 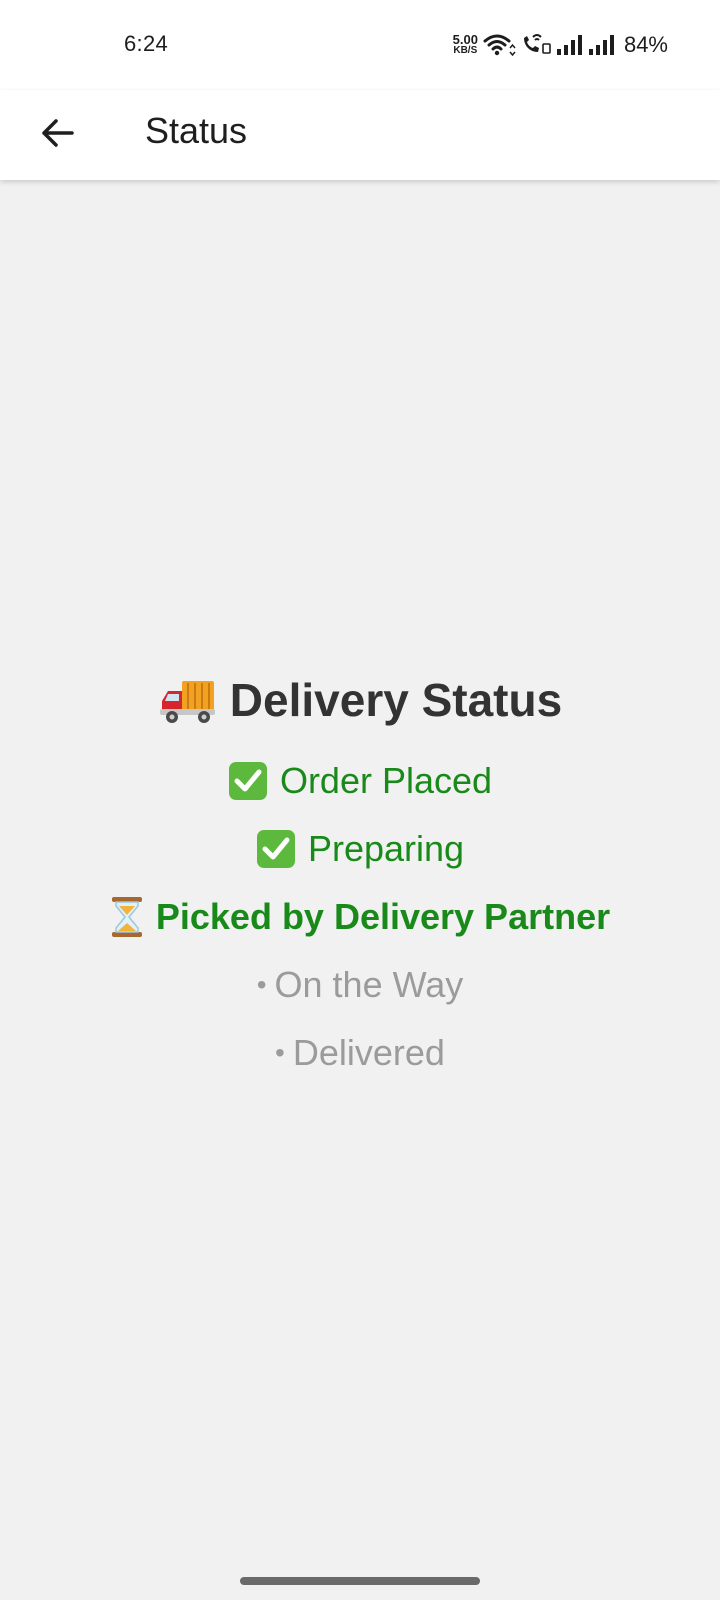 I want to click on gesture-nav-handle, so click(x=360, y=1581).